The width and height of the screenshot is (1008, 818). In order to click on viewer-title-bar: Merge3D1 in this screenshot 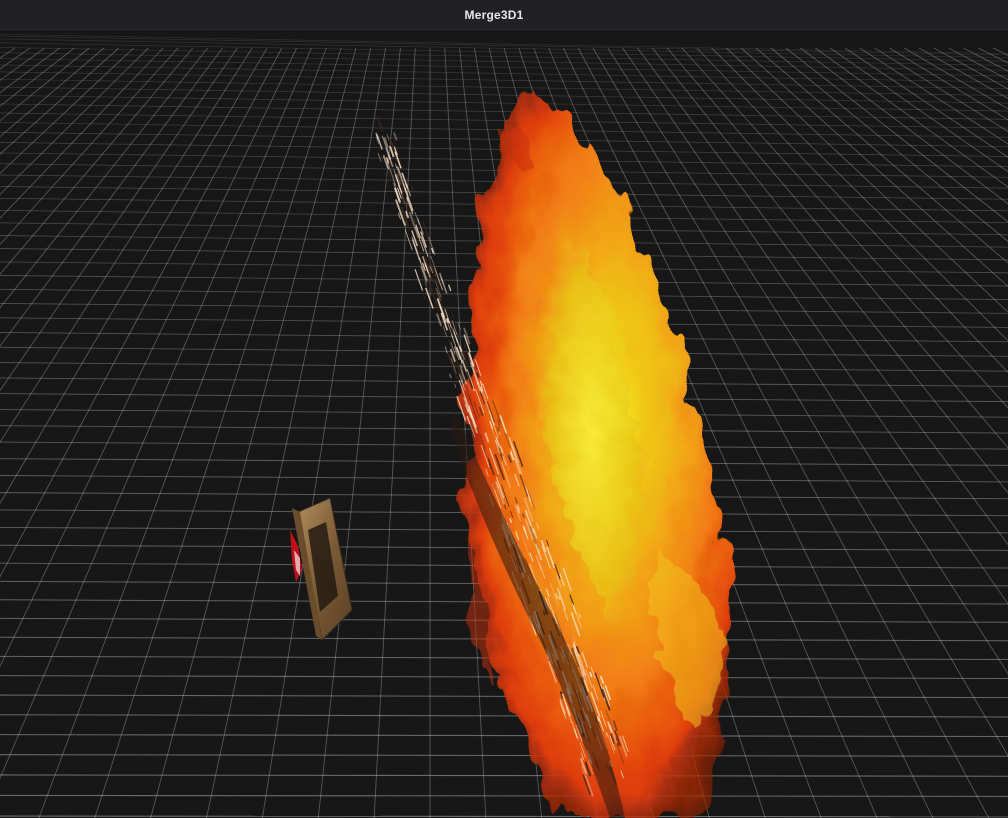, I will do `click(504, 15)`.